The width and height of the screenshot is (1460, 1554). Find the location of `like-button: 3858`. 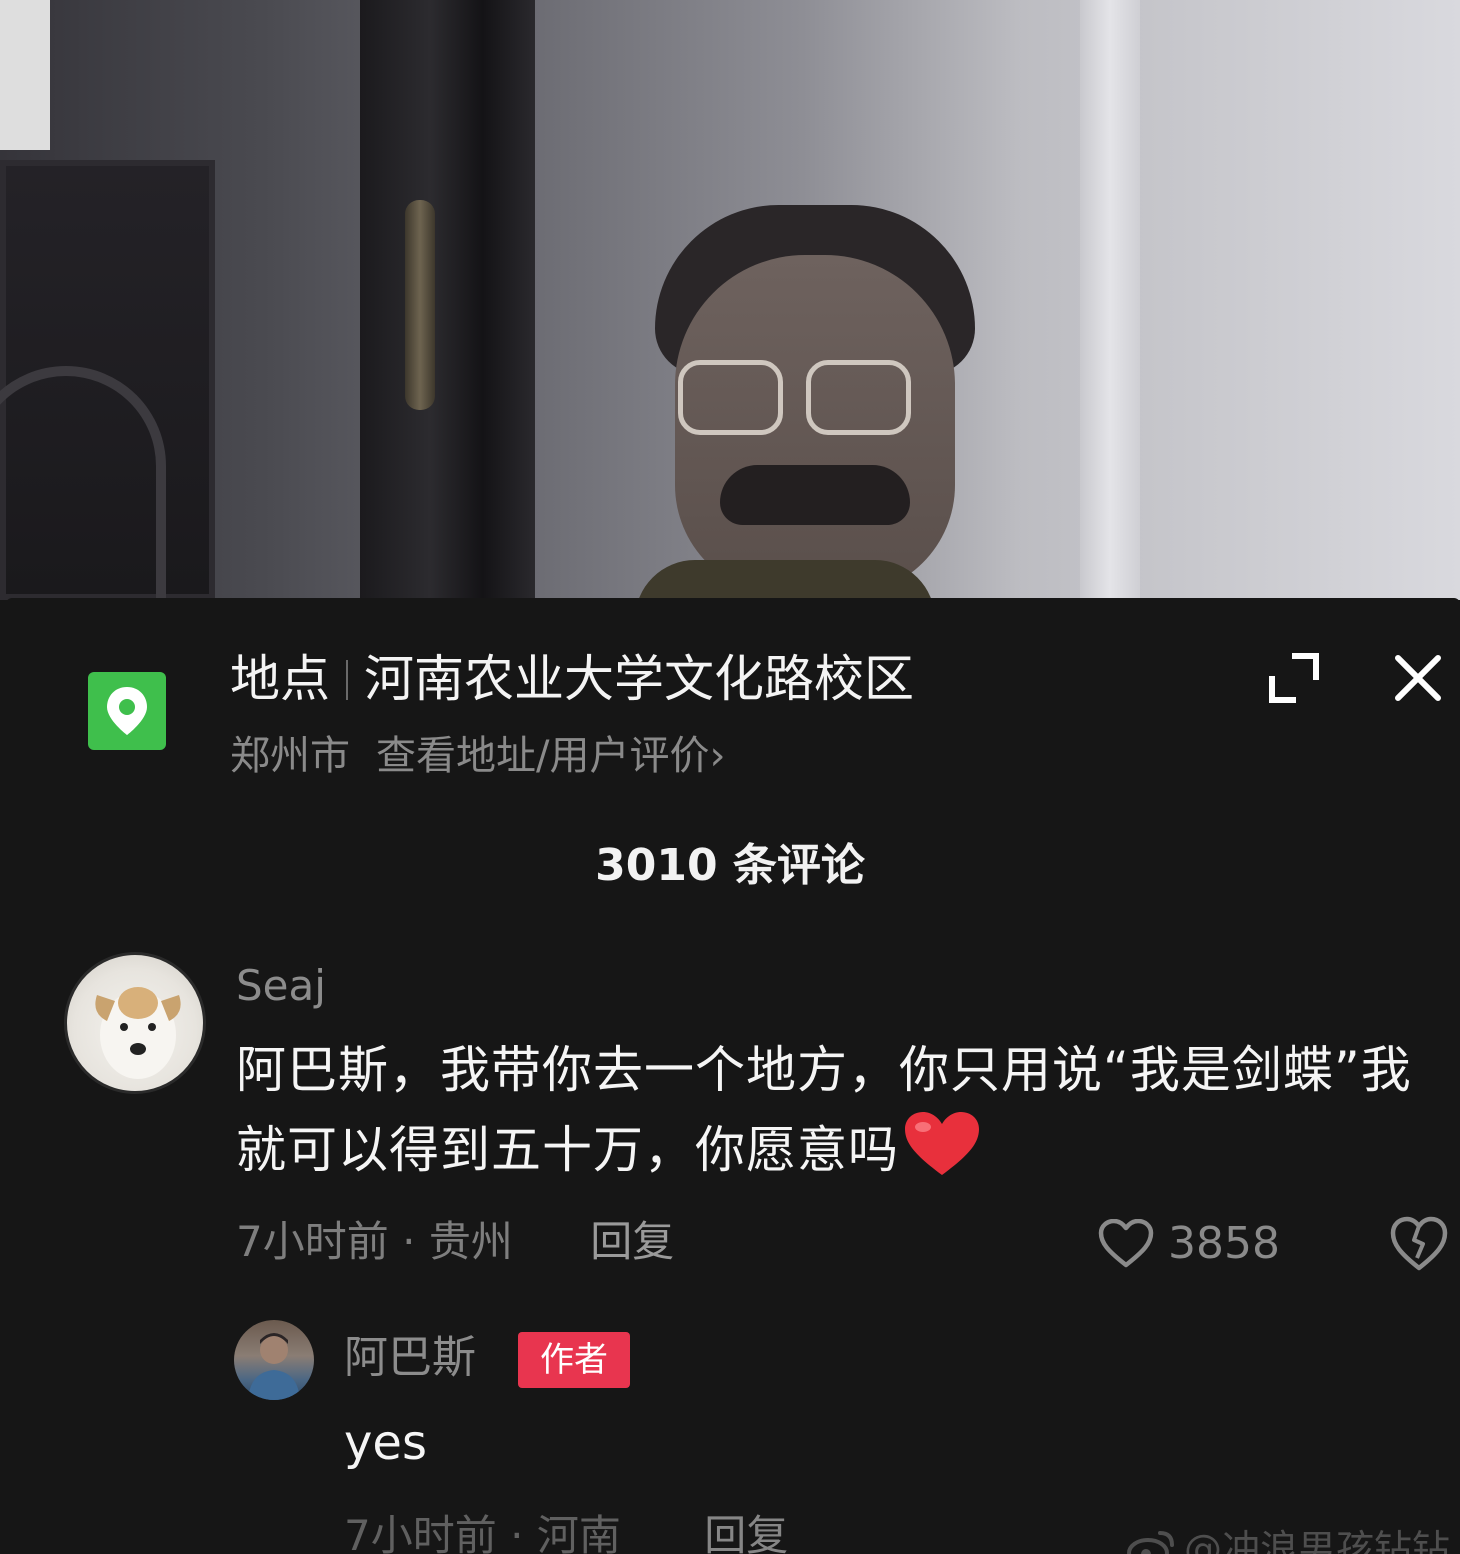

like-button: 3858 is located at coordinates (1189, 1244).